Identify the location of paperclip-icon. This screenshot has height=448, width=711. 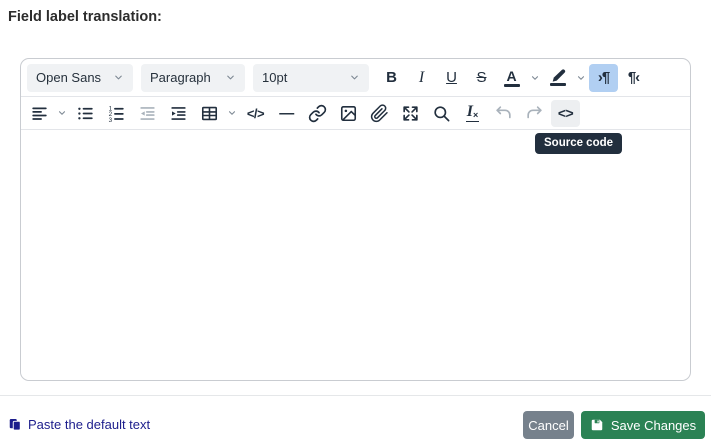
(379, 112).